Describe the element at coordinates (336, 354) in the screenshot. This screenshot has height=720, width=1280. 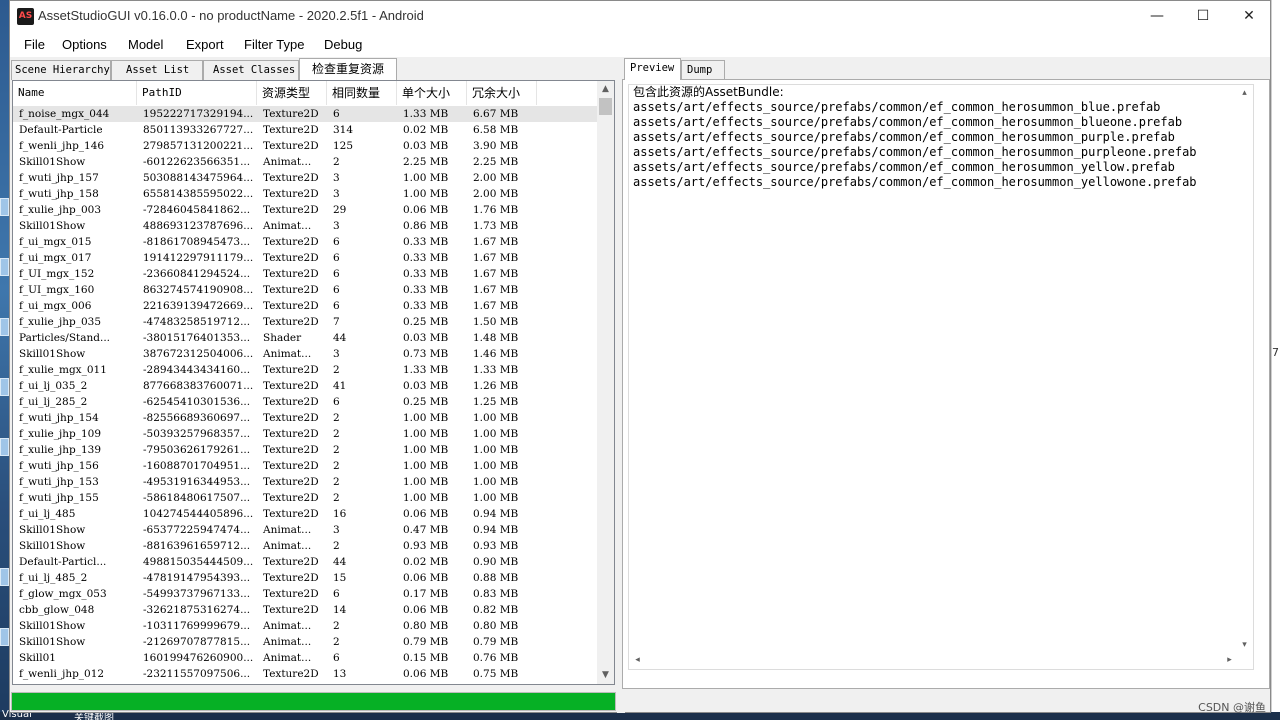
I see `row-count: 3` at that location.